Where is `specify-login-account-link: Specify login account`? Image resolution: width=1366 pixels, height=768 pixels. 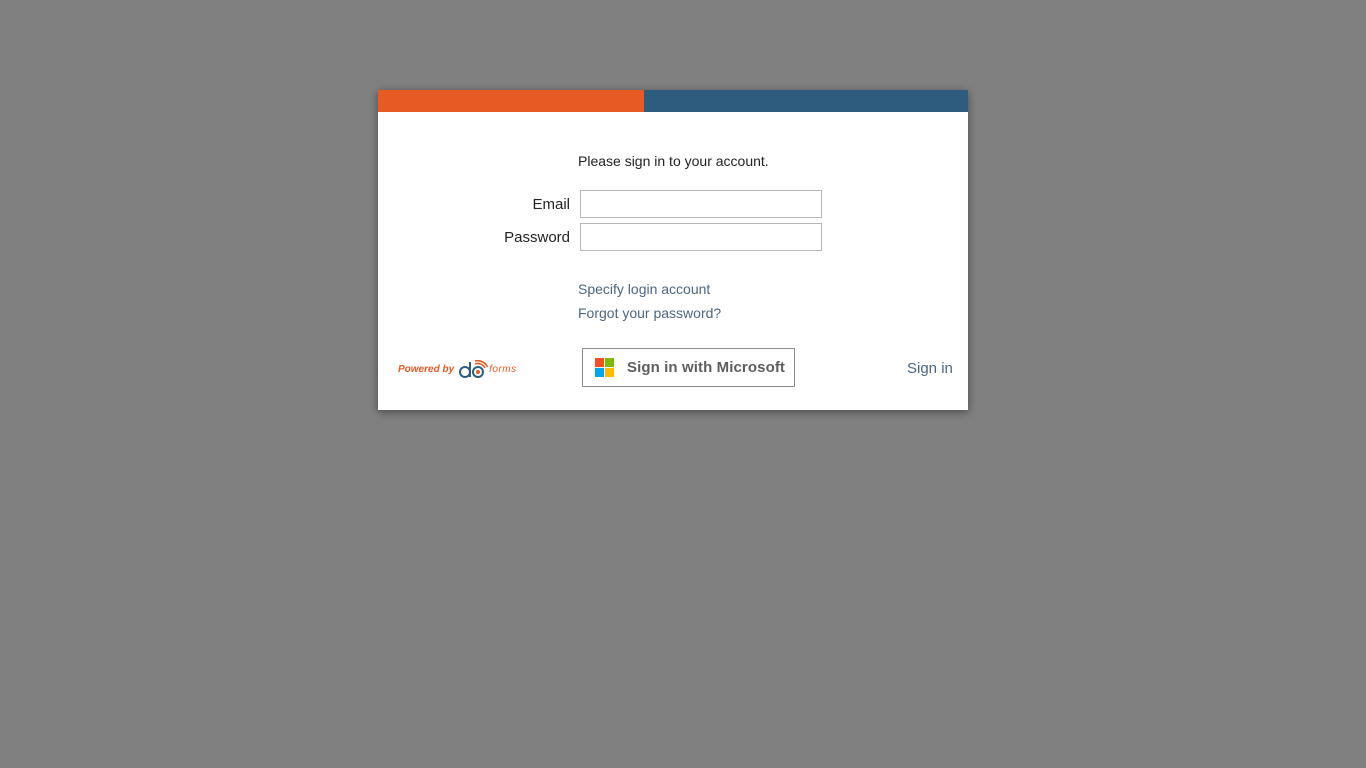 specify-login-account-link: Specify login account is located at coordinates (644, 289).